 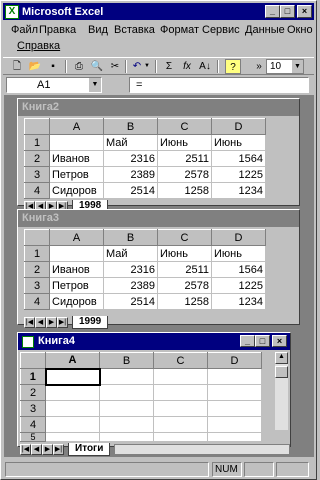 I want to click on title-bar: X Microsoft Excel _ □ ×, so click(x=158, y=11).